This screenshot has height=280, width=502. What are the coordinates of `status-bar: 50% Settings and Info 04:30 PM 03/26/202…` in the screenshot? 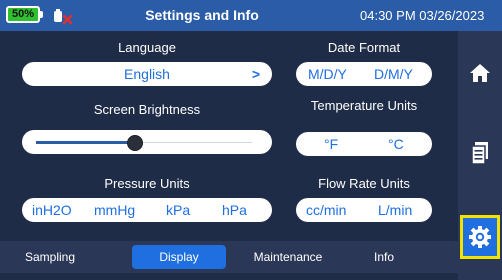 It's located at (251, 15).